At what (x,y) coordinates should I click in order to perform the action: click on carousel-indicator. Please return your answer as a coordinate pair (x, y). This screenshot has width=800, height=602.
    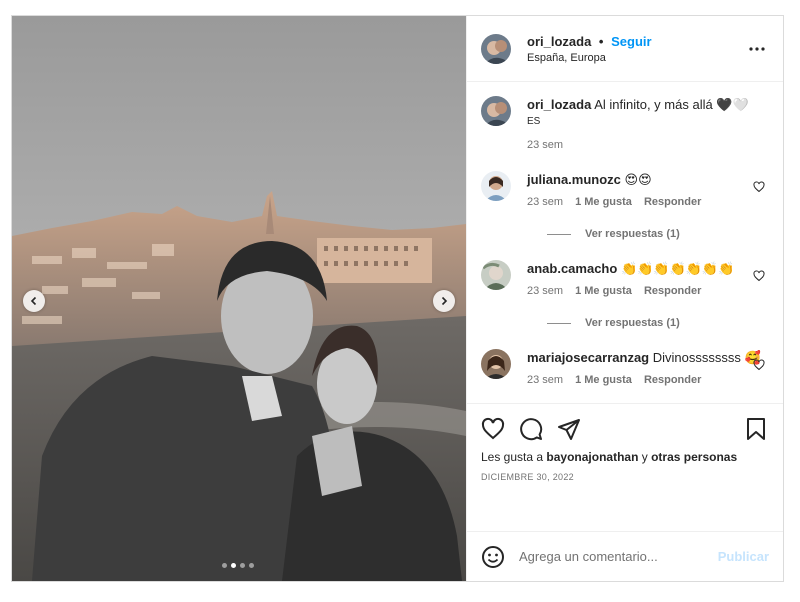
    Looking at the image, I should click on (238, 565).